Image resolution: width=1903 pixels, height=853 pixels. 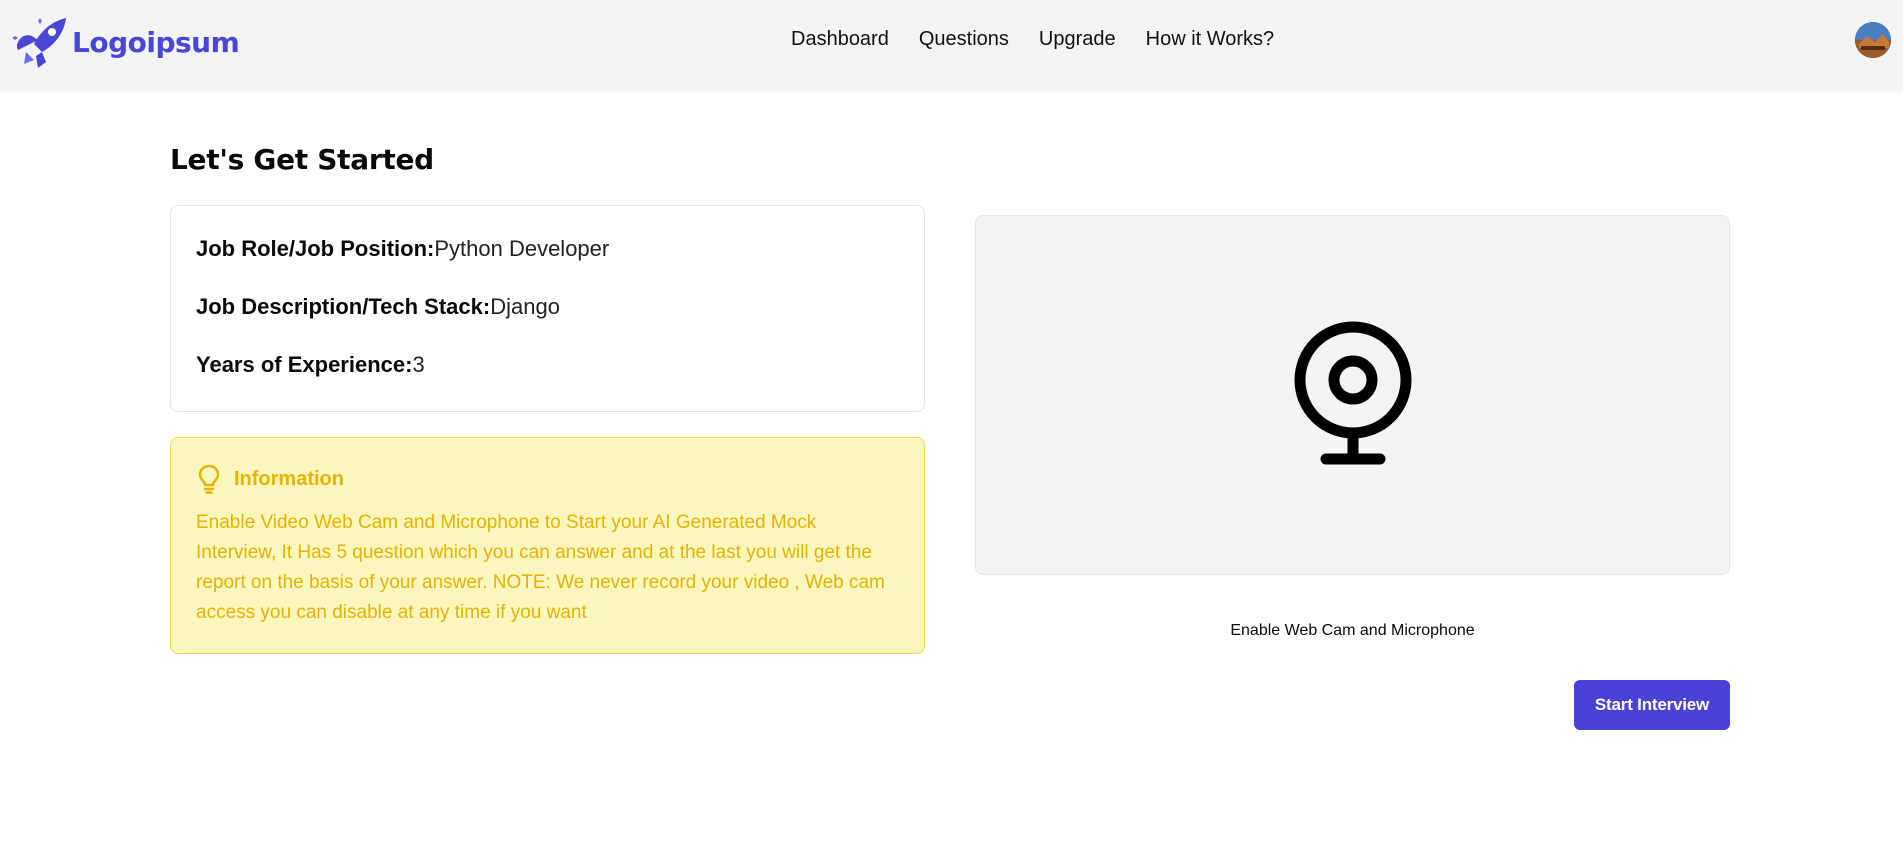 What do you see at coordinates (343, 306) in the screenshot?
I see `job-description-label: Job Description/Tech Stack:` at bounding box center [343, 306].